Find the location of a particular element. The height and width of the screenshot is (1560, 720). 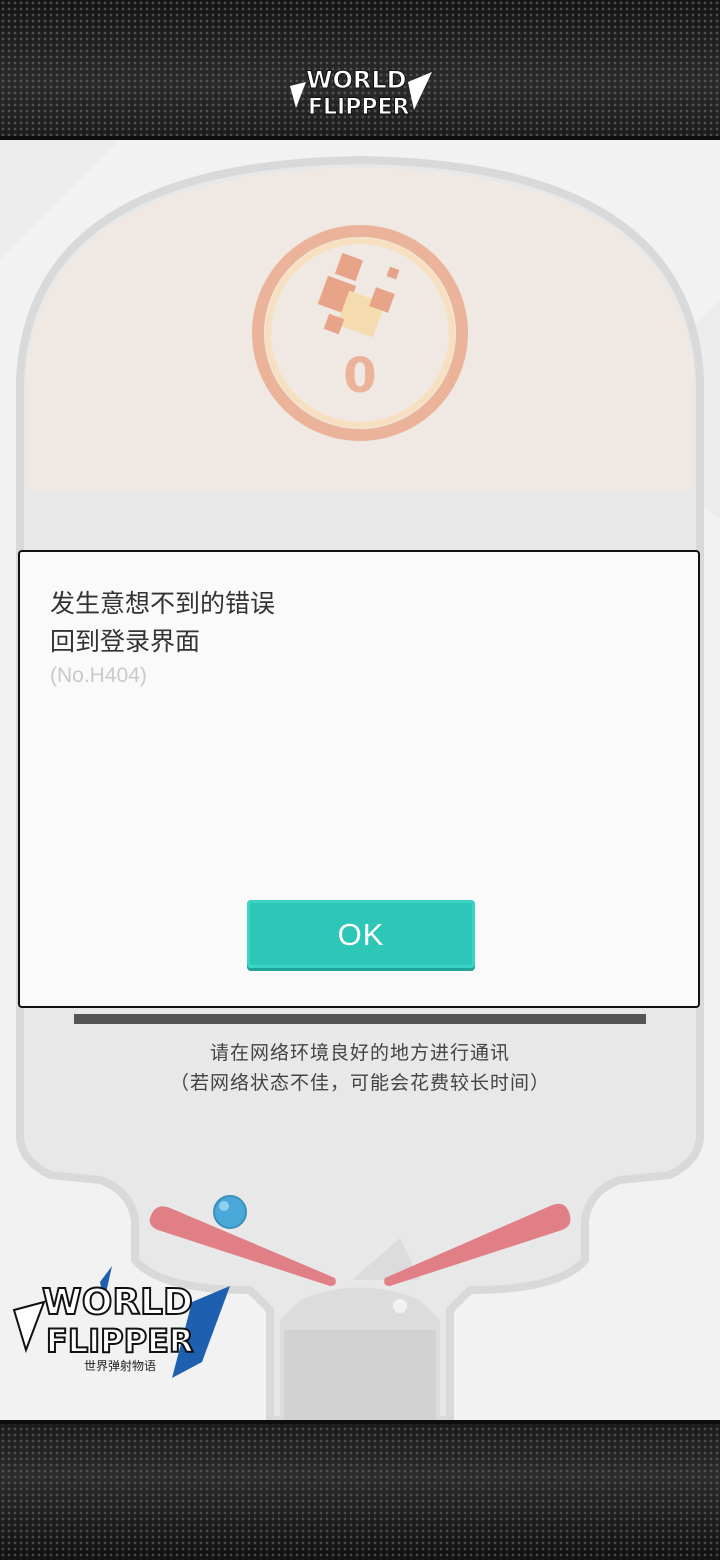

logo-subtitle: 世界弹射物语 is located at coordinates (120, 1365).